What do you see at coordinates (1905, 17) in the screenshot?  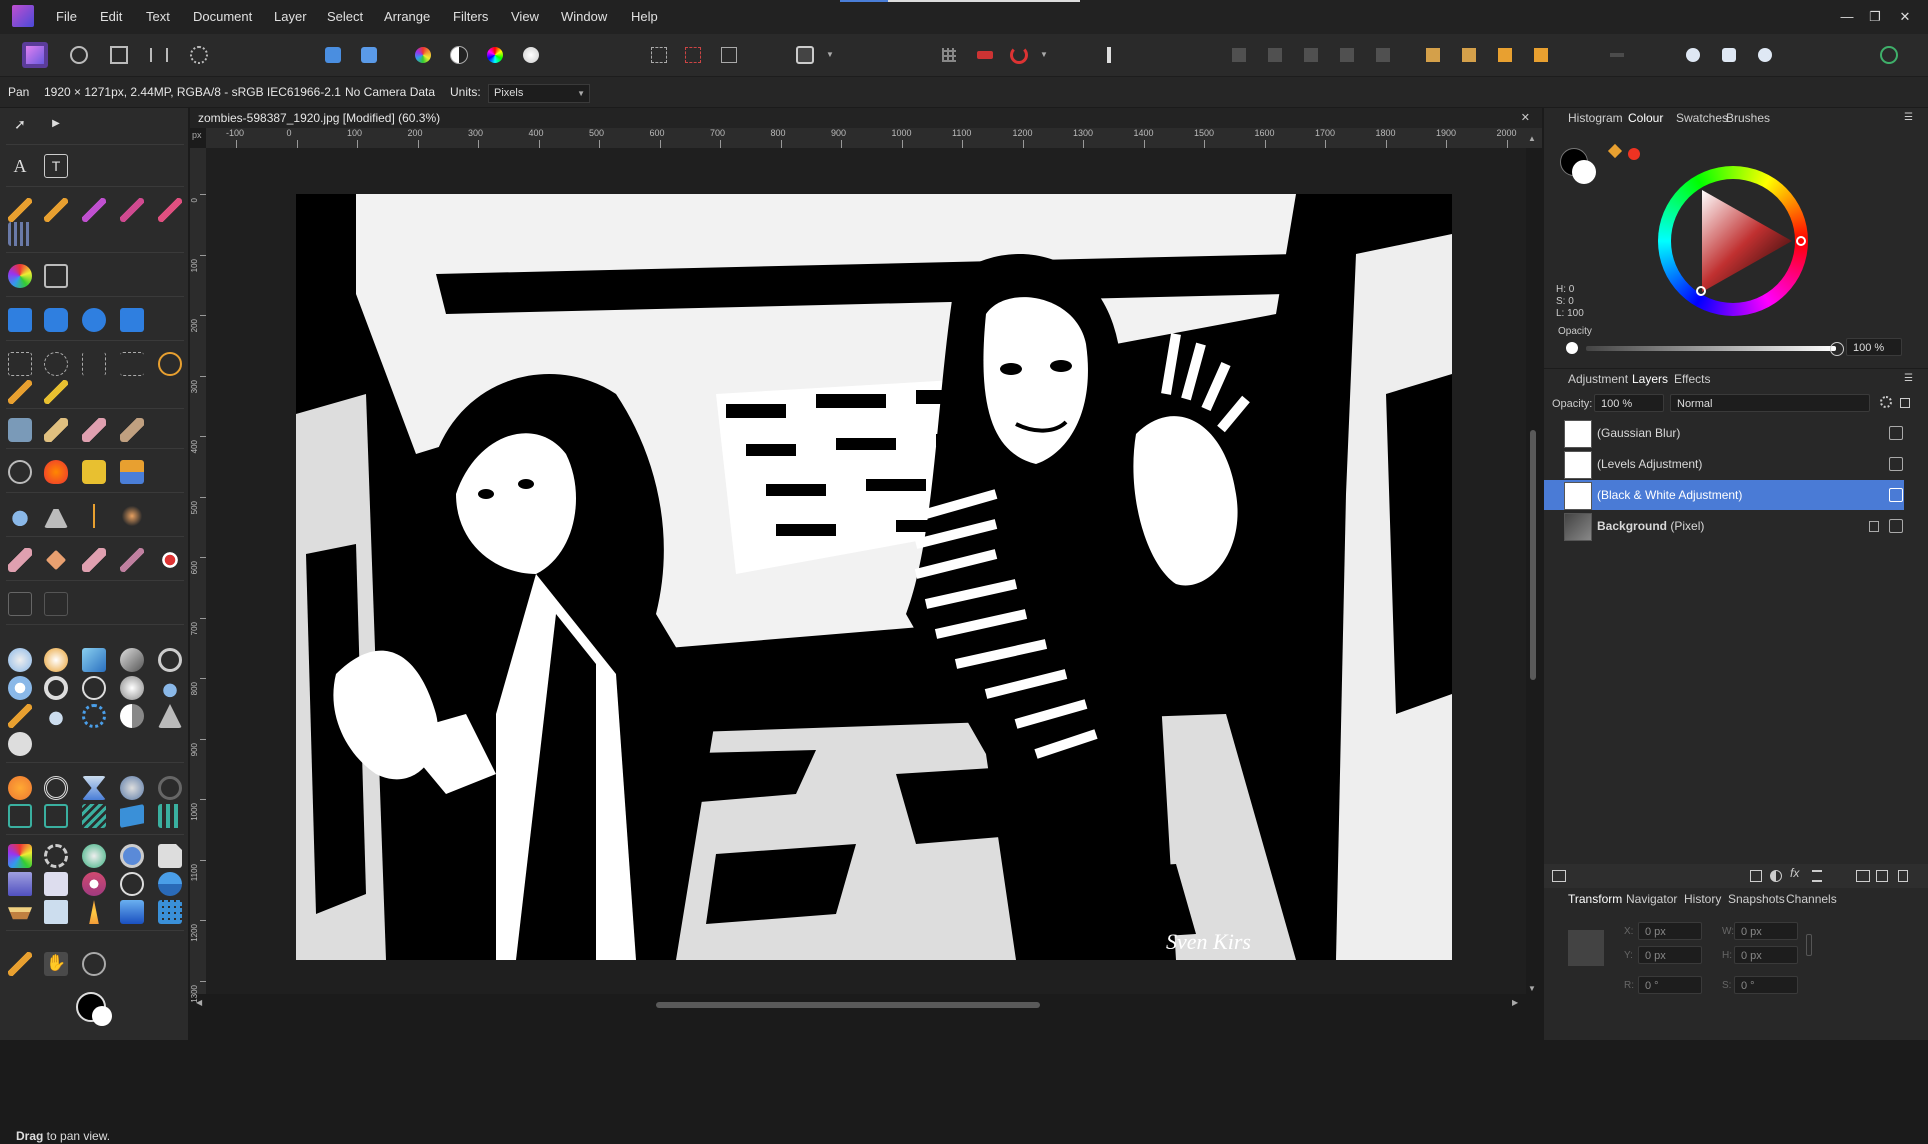 I see `close-window-button: ✕` at bounding box center [1905, 17].